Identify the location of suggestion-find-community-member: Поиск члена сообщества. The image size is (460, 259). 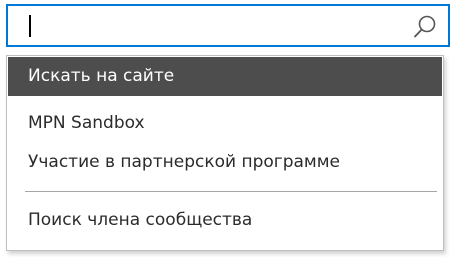
(225, 220).